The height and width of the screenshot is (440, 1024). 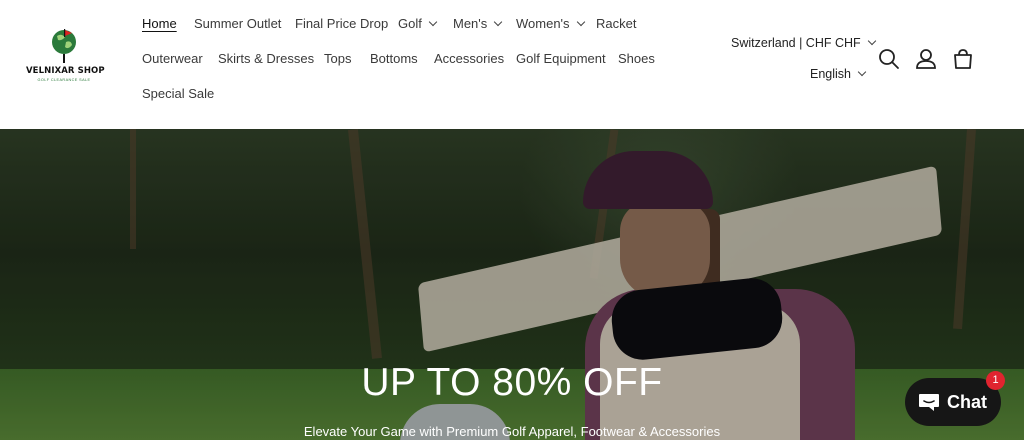 I want to click on logo-tagline: GOLF CLEARANCE SALE, so click(x=64, y=80).